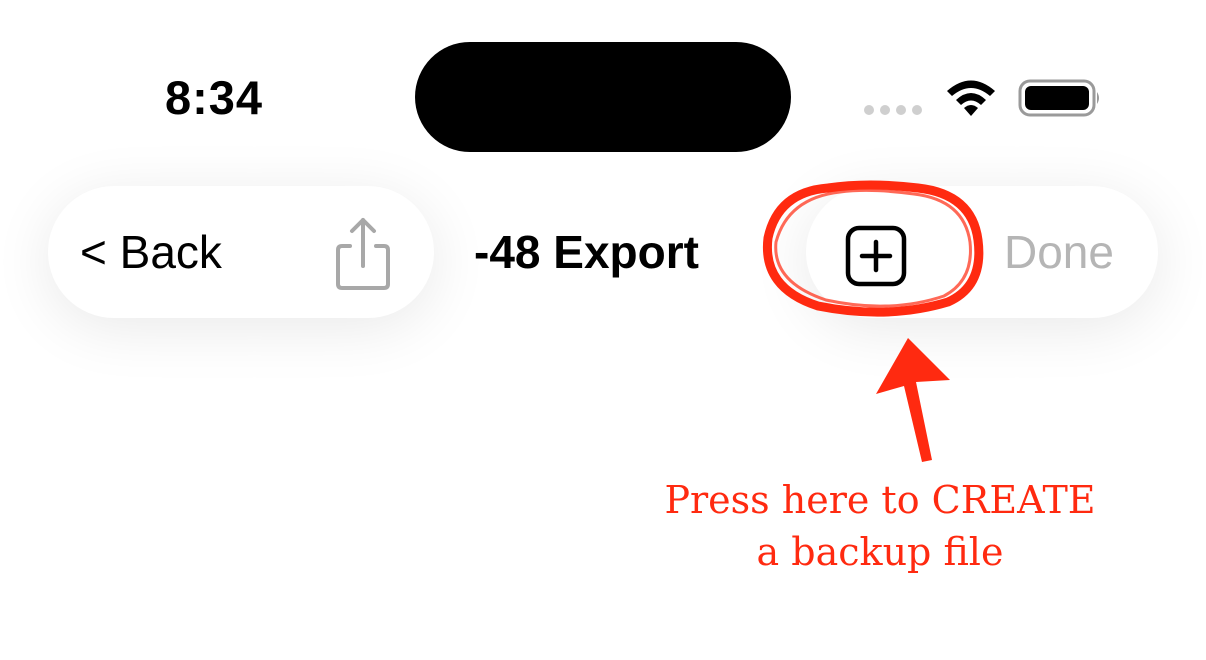 Image resolution: width=1206 pixels, height=660 pixels. What do you see at coordinates (1058, 98) in the screenshot?
I see `battery-icon` at bounding box center [1058, 98].